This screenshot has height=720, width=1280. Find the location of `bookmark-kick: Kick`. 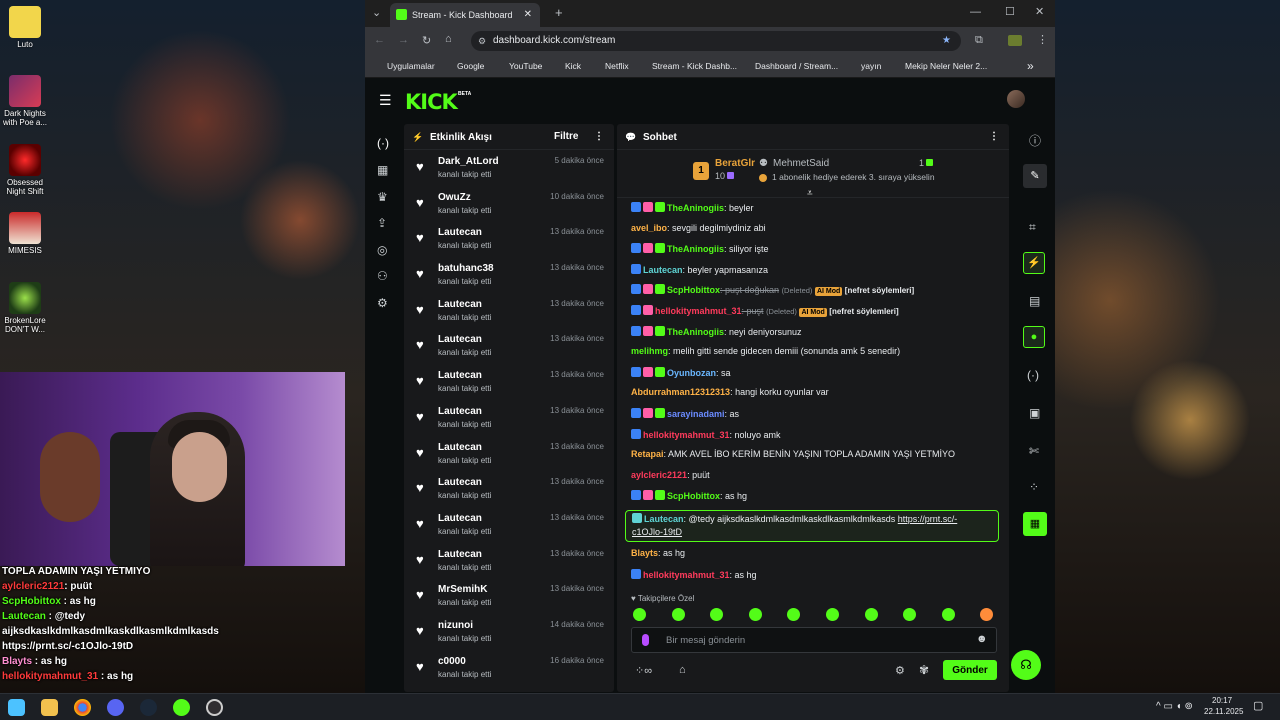

bookmark-kick: Kick is located at coordinates (573, 66).